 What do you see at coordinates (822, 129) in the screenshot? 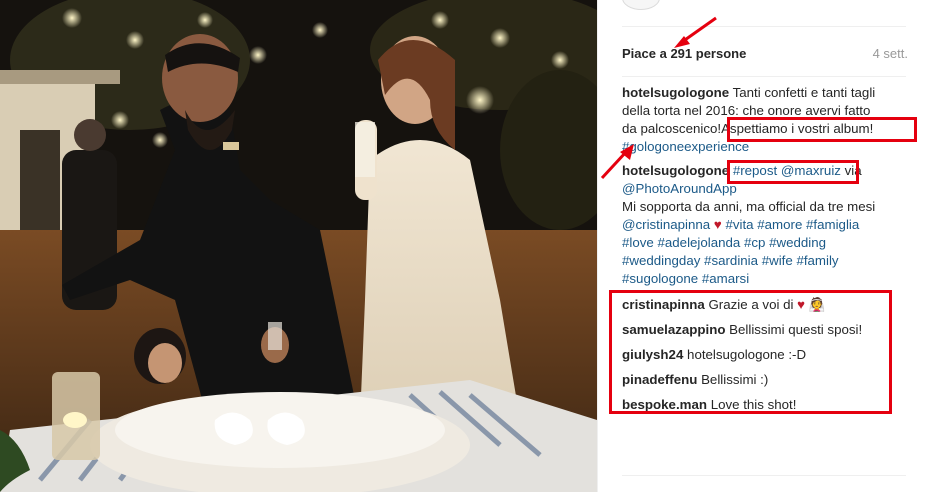
I see `annotation-box-album` at bounding box center [822, 129].